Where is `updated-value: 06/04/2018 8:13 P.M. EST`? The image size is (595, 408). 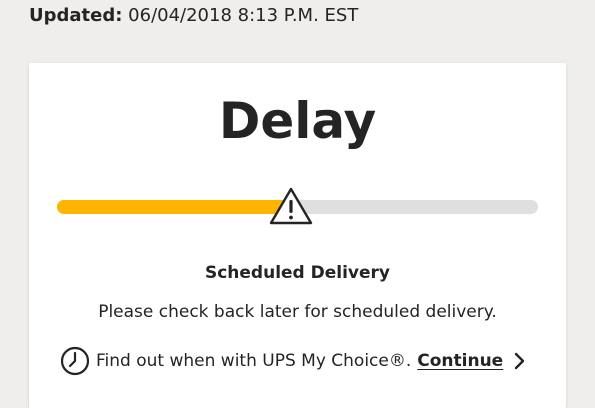
updated-value: 06/04/2018 8:13 P.M. EST is located at coordinates (243, 15).